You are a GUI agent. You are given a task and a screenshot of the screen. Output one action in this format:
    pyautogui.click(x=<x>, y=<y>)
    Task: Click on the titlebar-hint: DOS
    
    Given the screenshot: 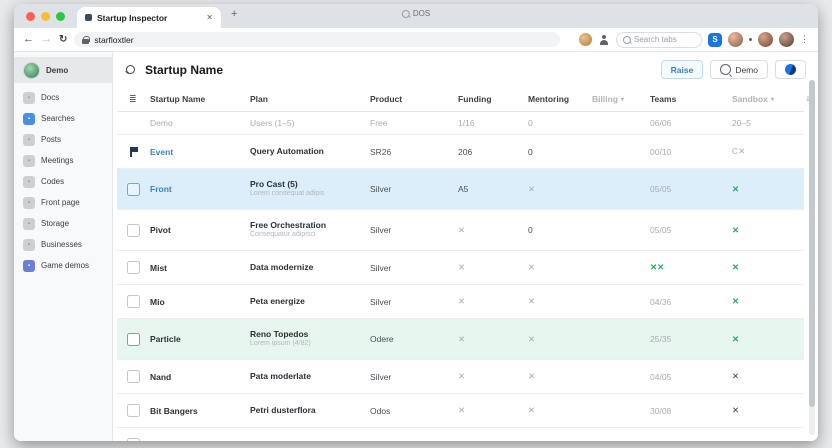 What is the action you would take?
    pyautogui.click(x=415, y=13)
    